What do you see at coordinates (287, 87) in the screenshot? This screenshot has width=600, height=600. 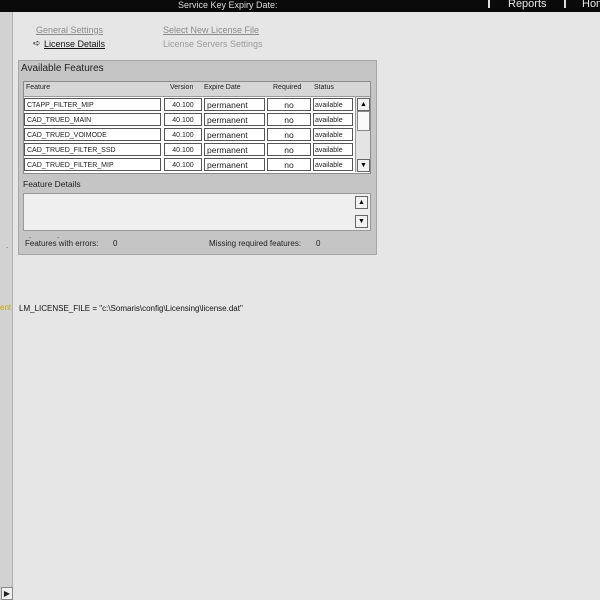 I see `col-required: Required` at bounding box center [287, 87].